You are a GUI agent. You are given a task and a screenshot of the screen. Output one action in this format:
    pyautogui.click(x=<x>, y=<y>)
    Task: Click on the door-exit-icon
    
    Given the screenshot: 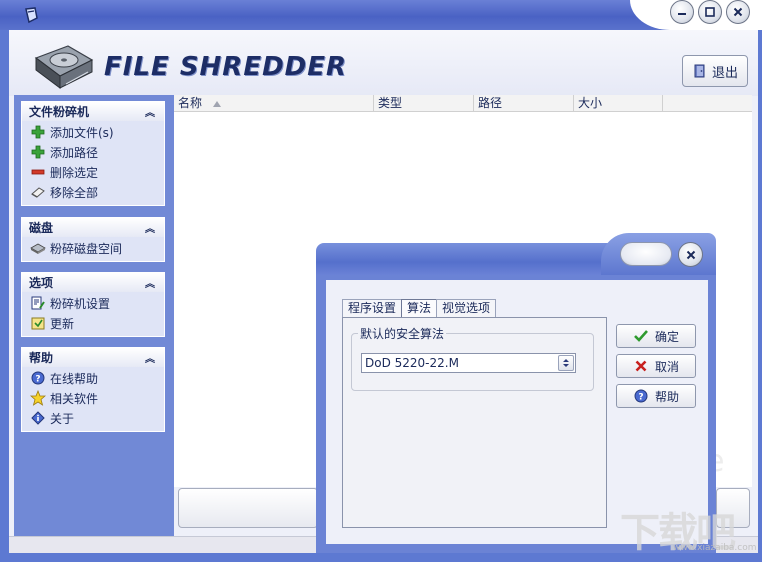 What is the action you would take?
    pyautogui.click(x=699, y=71)
    